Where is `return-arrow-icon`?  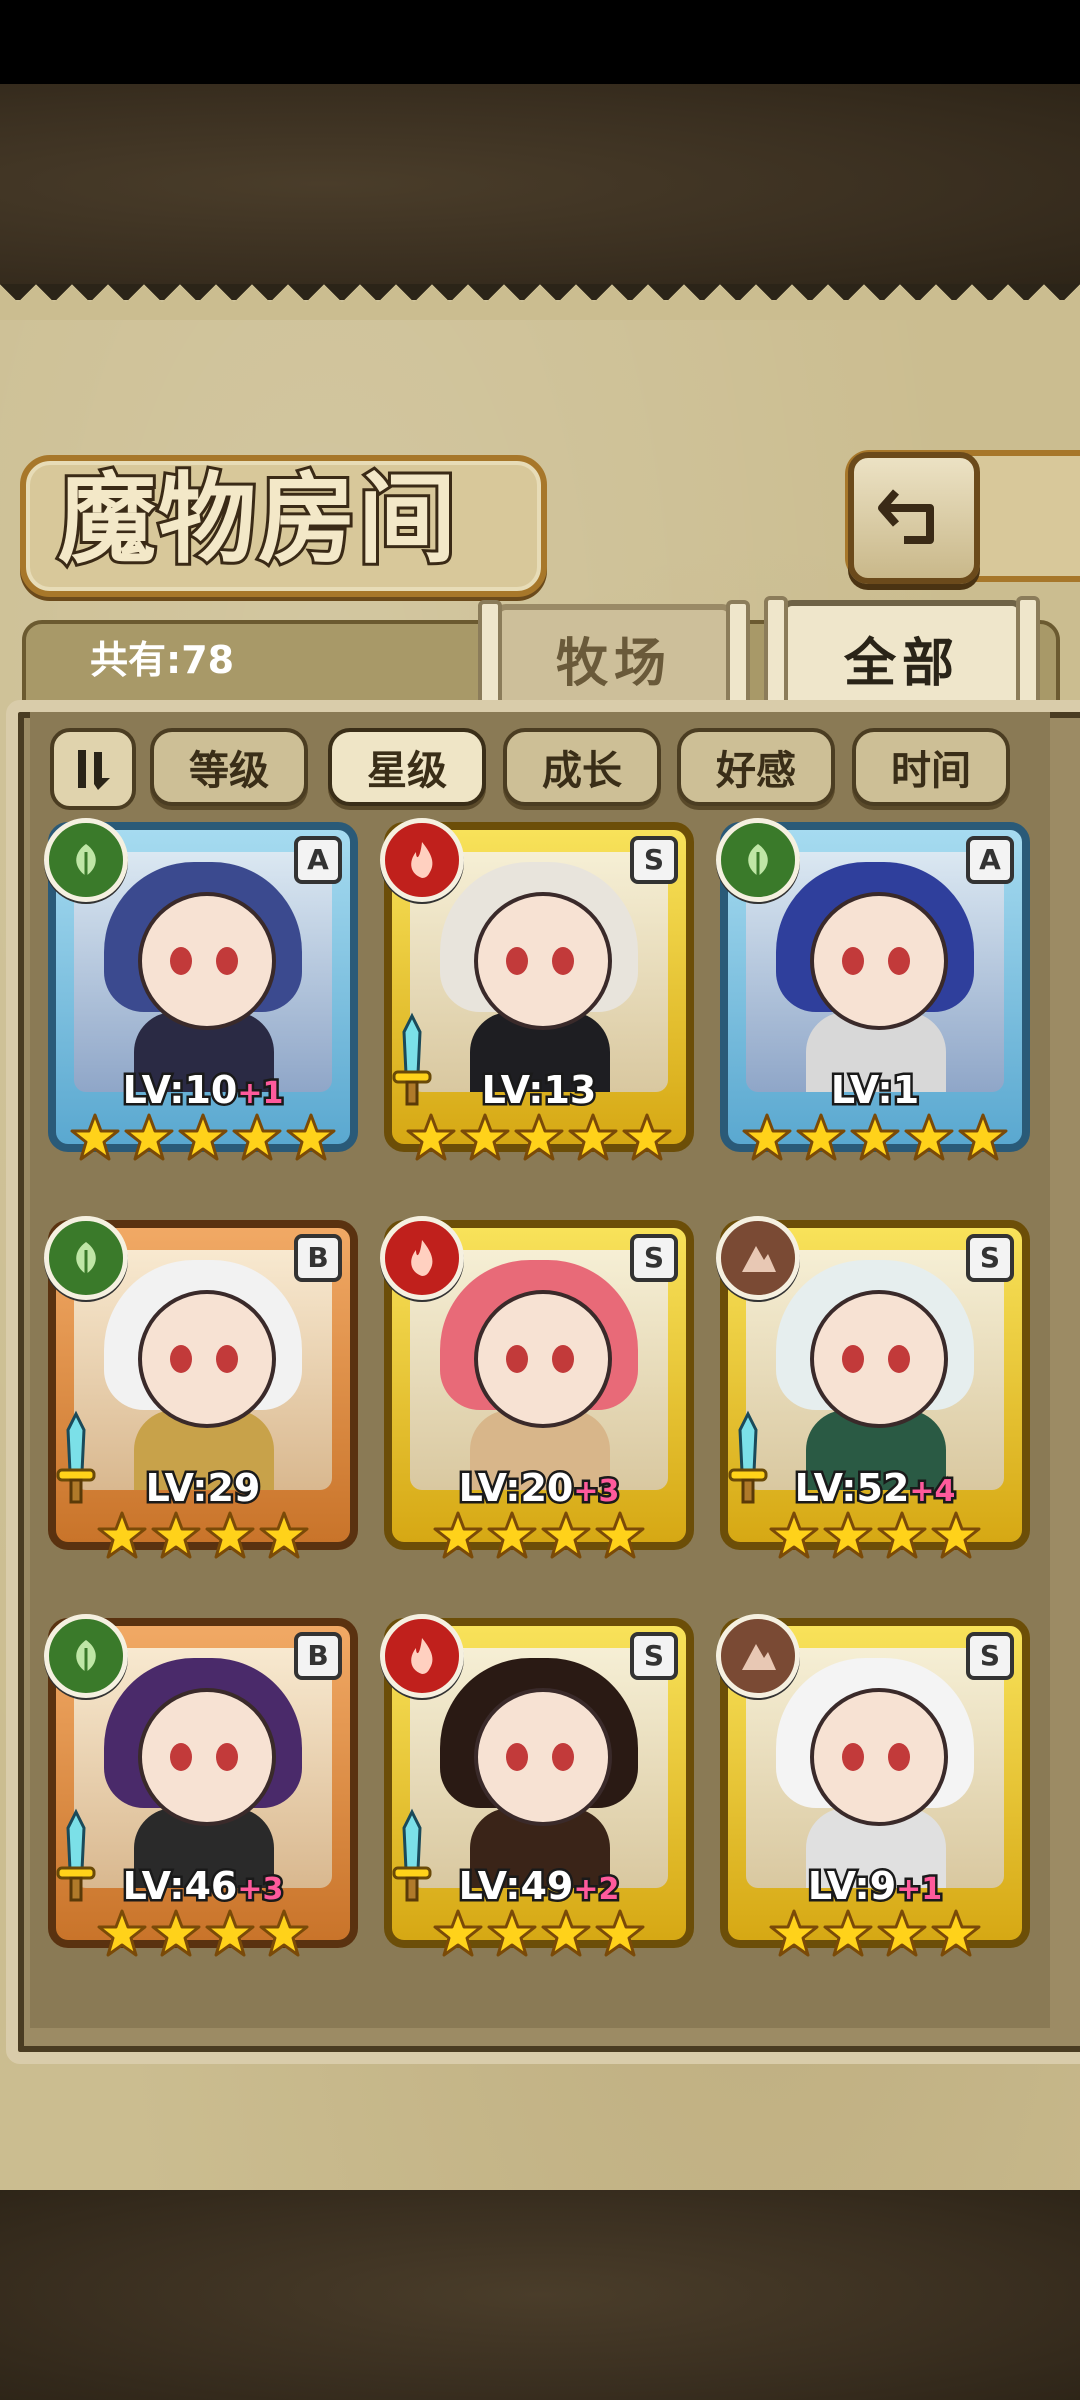
return-arrow-icon is located at coordinates (906, 516).